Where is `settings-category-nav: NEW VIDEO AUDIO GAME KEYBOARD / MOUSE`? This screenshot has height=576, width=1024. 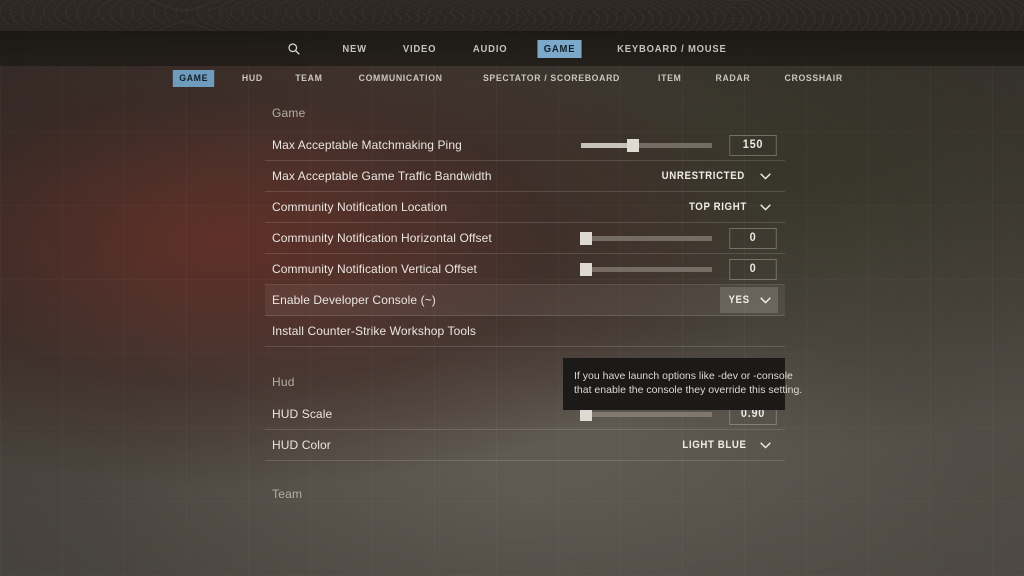
settings-category-nav: NEW VIDEO AUDIO GAME KEYBOARD / MOUSE is located at coordinates (512, 48).